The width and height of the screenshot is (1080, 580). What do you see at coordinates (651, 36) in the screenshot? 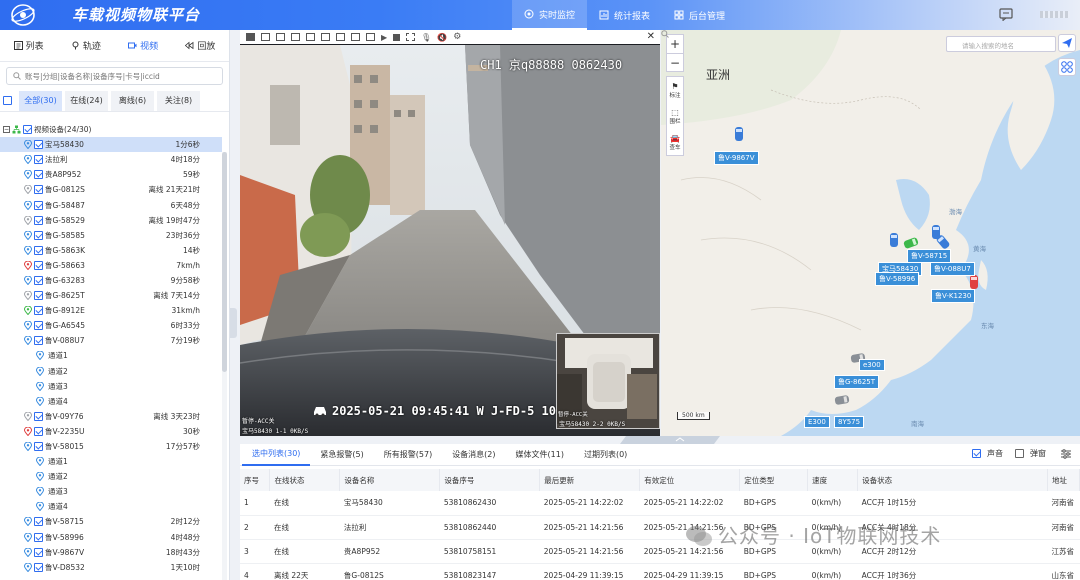
I see `close-icon: ✕` at bounding box center [651, 36].